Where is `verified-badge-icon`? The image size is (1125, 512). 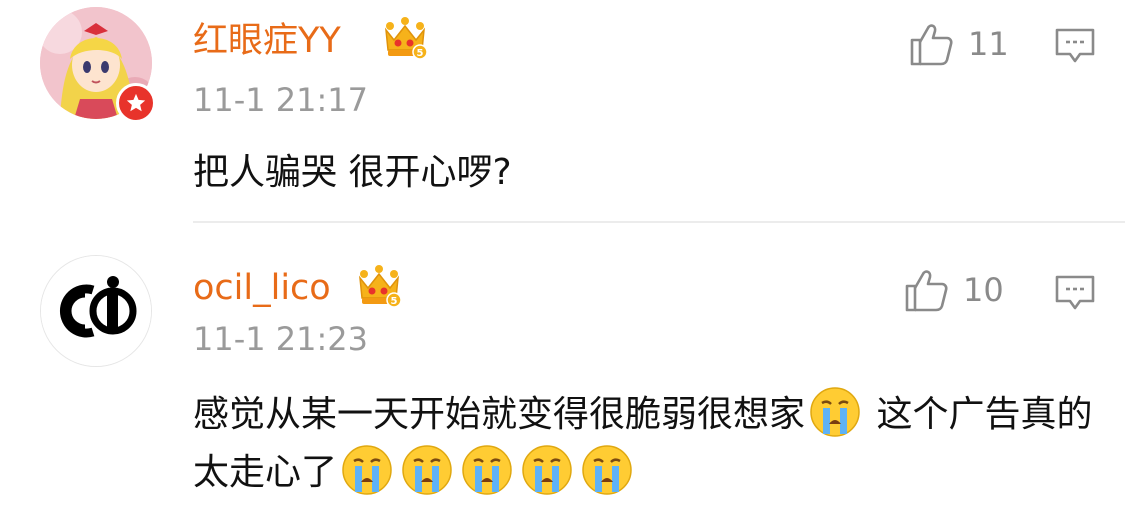 verified-badge-icon is located at coordinates (136, 103).